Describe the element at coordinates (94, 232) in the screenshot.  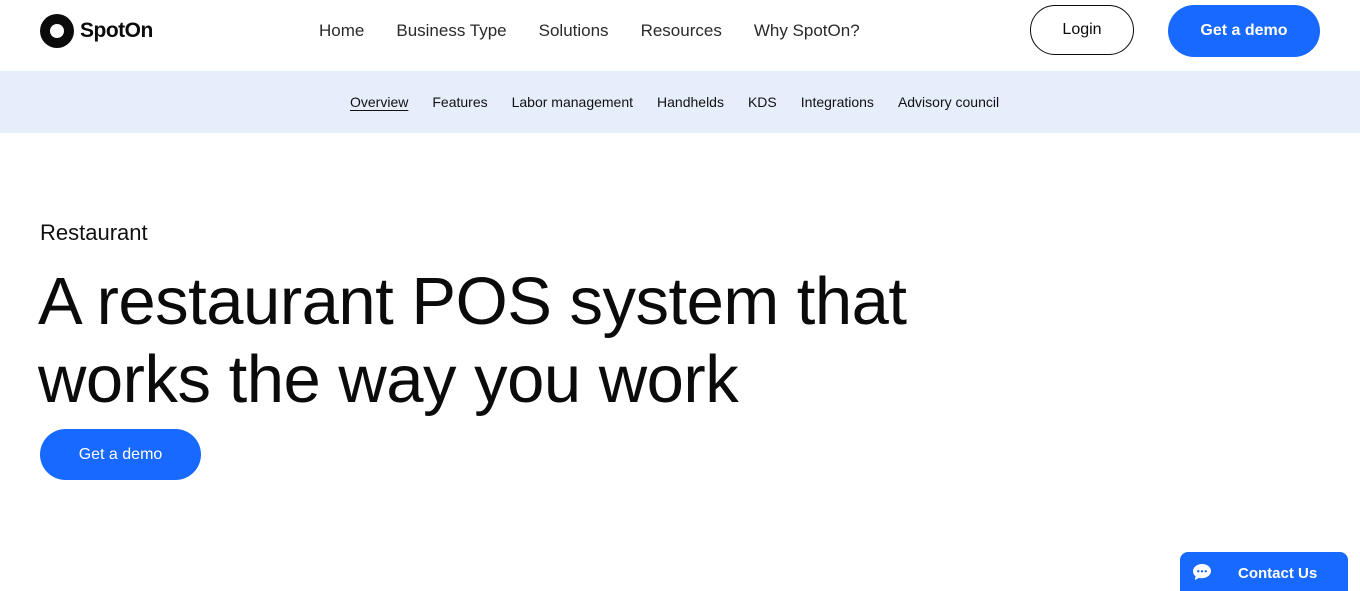
I see `hero-eyebrow: Restaurant` at that location.